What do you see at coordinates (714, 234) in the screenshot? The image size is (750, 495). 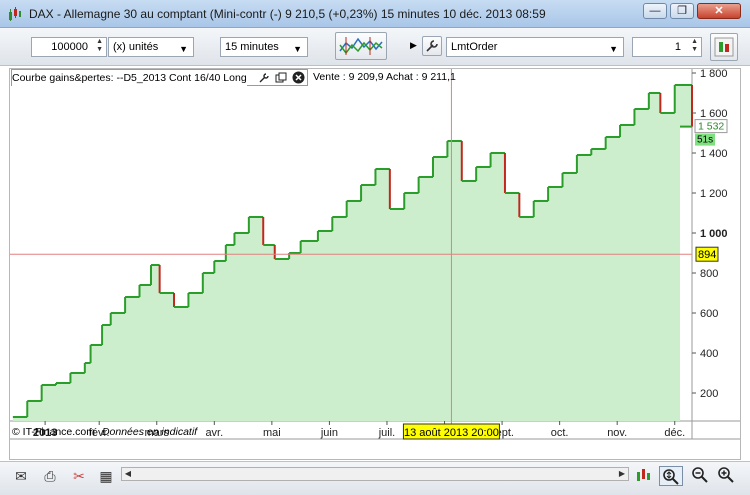 I see `y-tick-label: 1 000` at bounding box center [714, 234].